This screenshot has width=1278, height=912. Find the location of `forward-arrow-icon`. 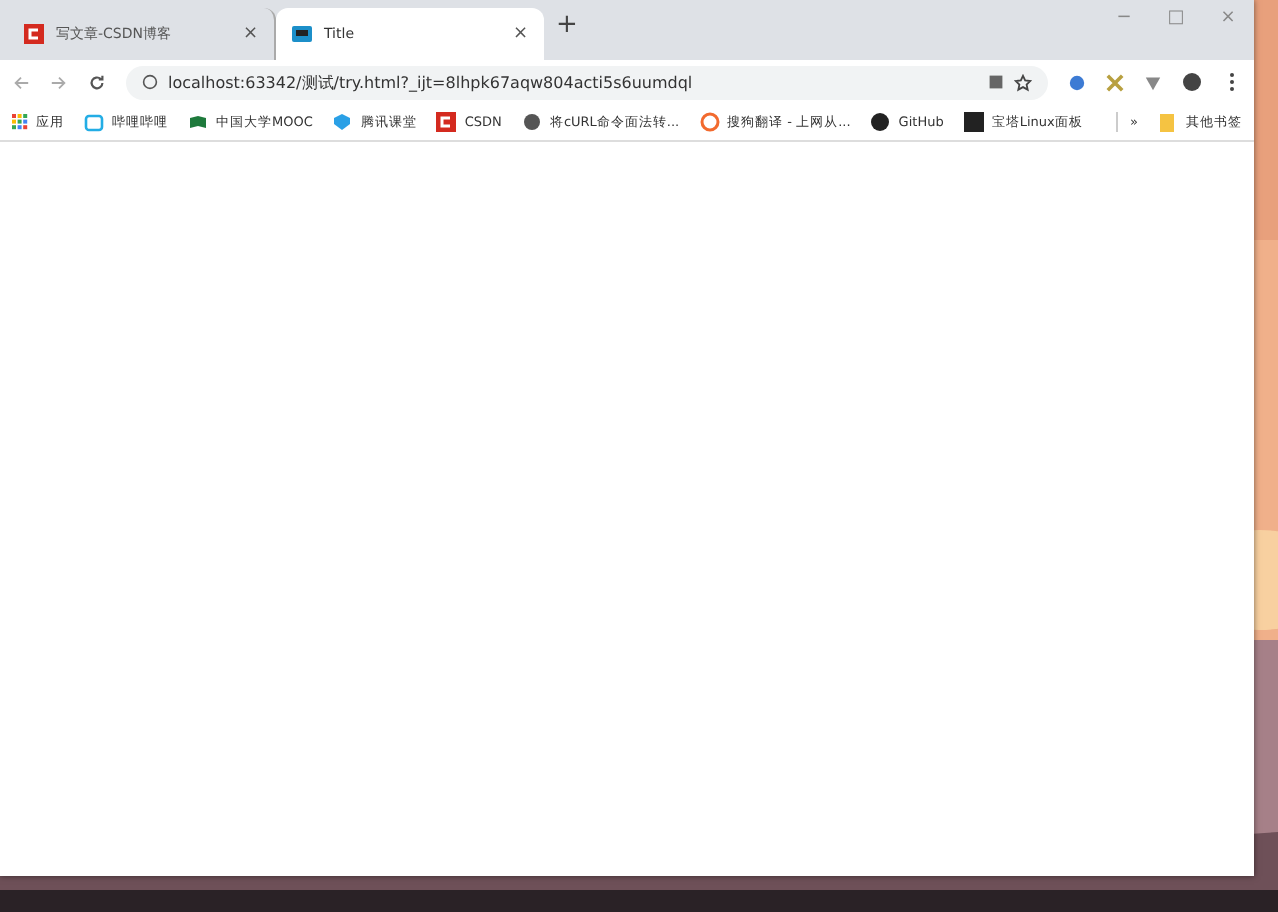

forward-arrow-icon is located at coordinates (59, 82).